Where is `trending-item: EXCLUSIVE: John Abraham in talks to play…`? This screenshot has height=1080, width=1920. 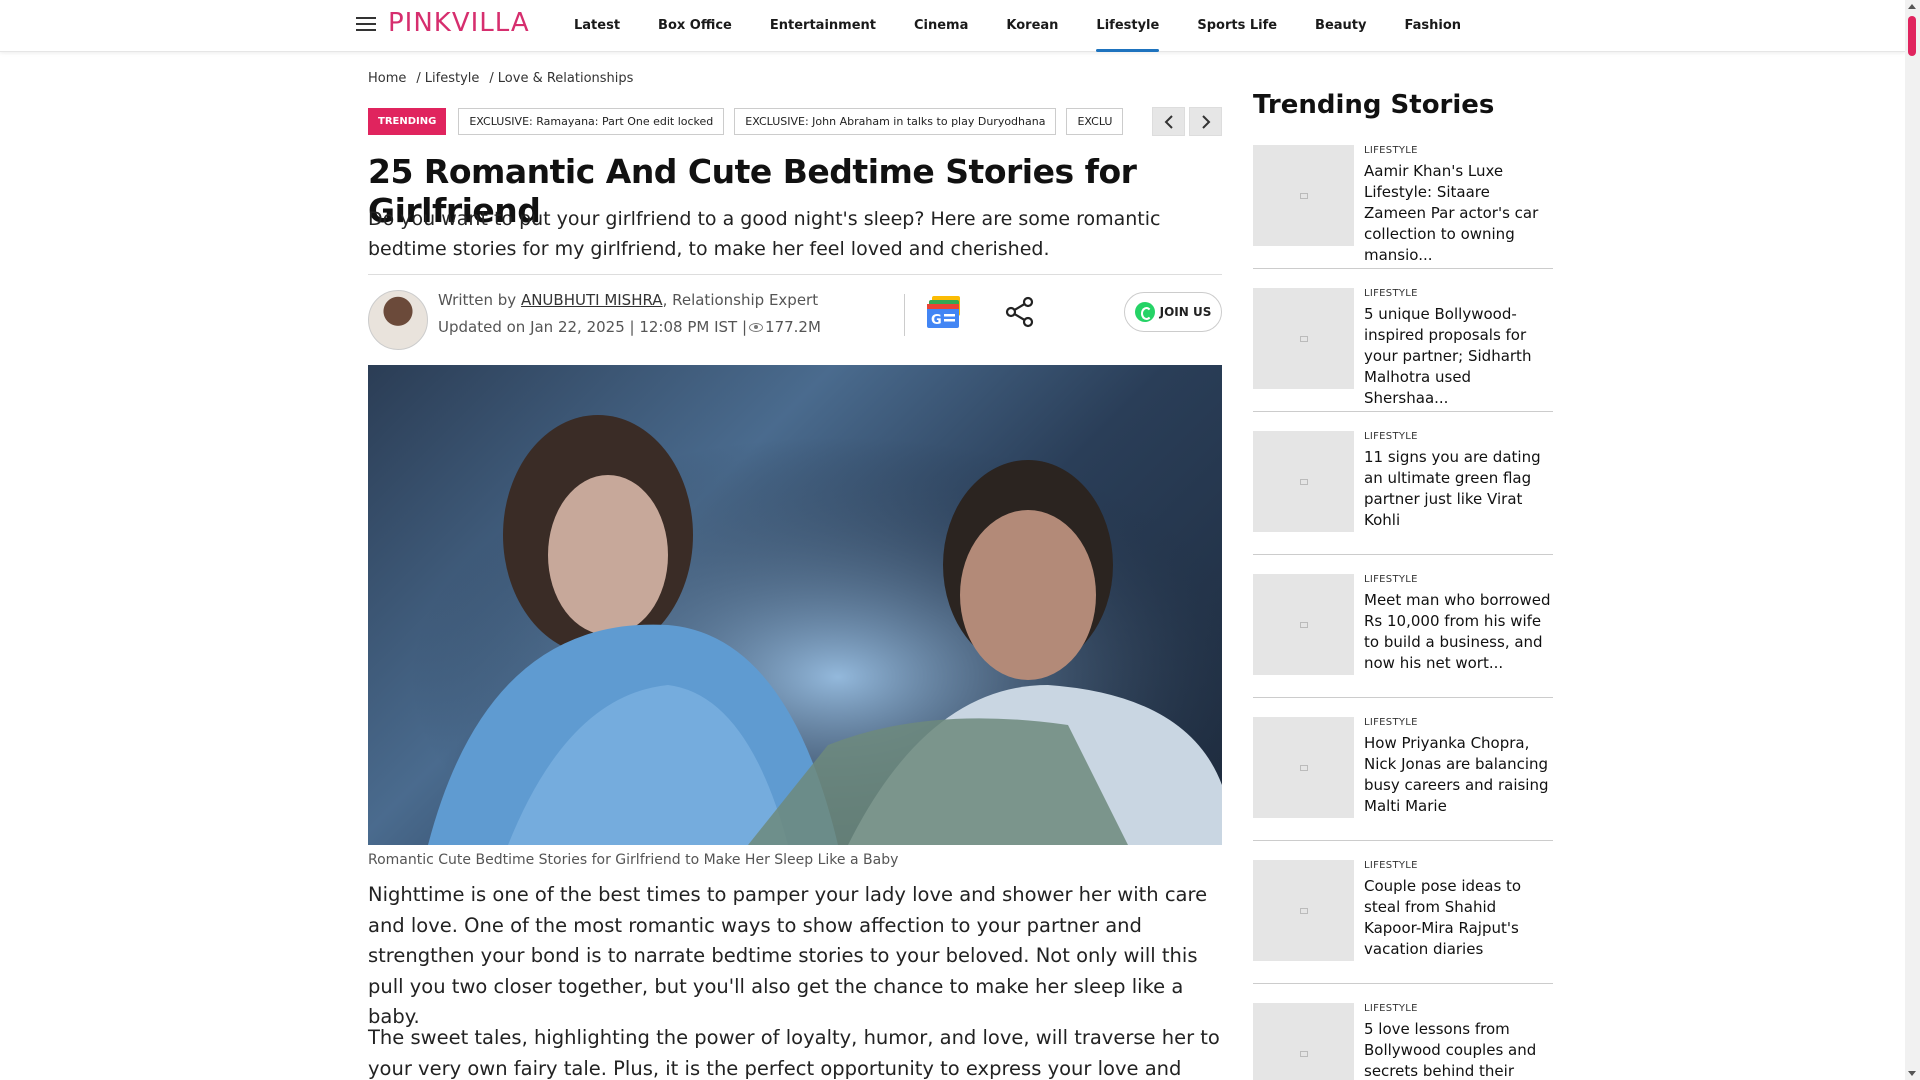
trending-item: EXCLUSIVE: John Abraham in talks to play… is located at coordinates (895, 121).